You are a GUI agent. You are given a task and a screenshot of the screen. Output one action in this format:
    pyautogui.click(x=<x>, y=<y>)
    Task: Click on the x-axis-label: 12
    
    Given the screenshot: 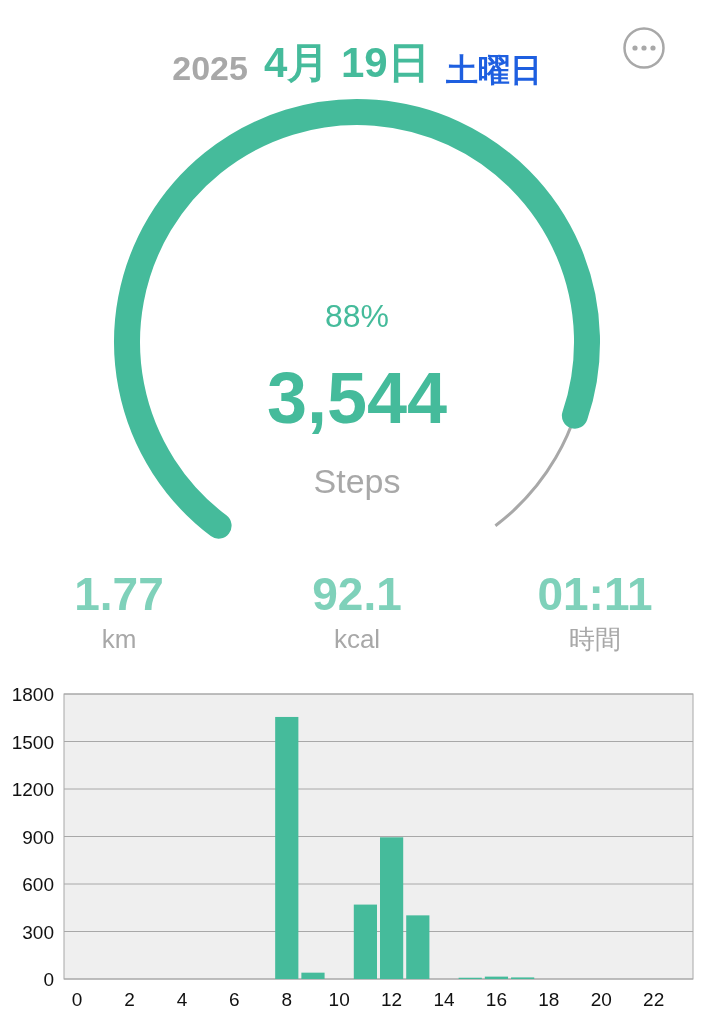 What is the action you would take?
    pyautogui.click(x=392, y=999)
    